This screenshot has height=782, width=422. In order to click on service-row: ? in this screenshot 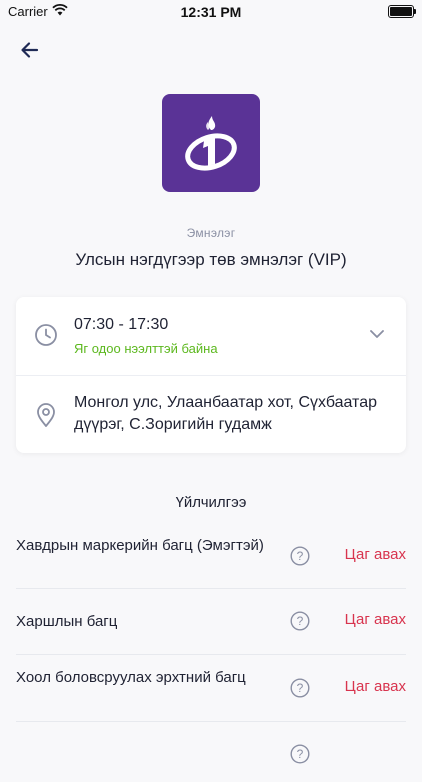, I will do `click(211, 752)`.